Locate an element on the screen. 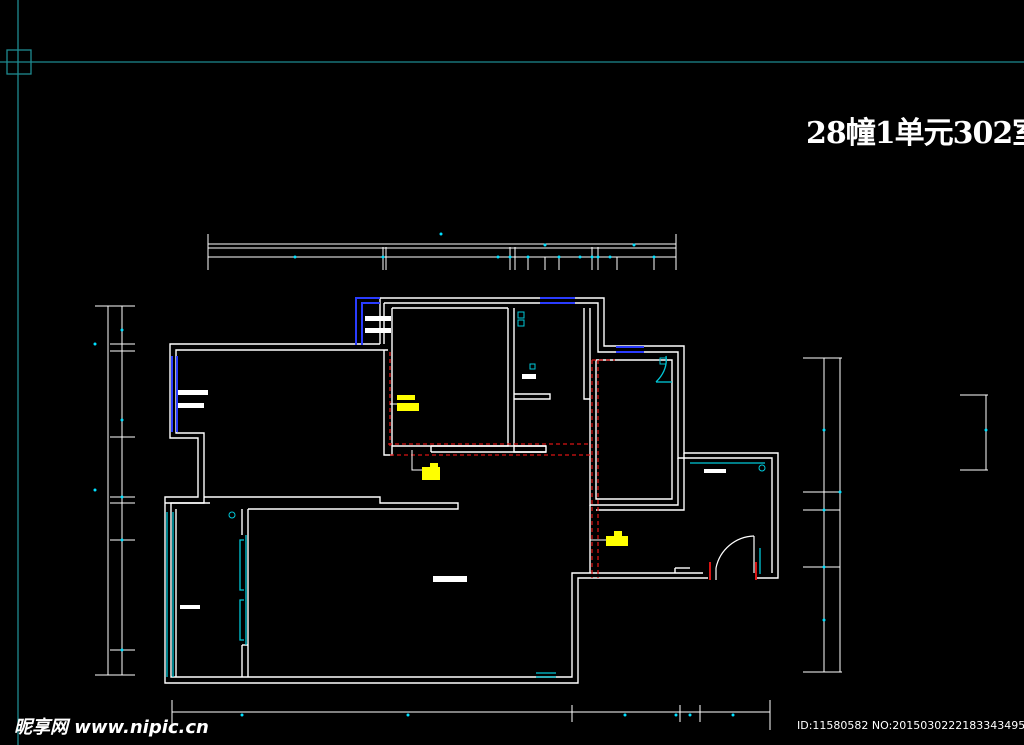 The height and width of the screenshot is (745, 1024). dimension-top is located at coordinates (442, 252).